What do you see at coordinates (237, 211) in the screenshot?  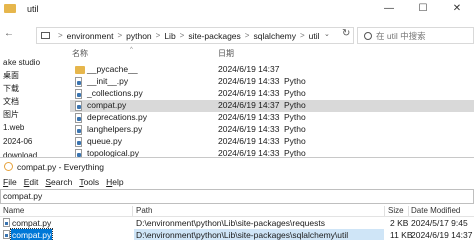 I see `results-header: Name Path Size Date Modified` at bounding box center [237, 211].